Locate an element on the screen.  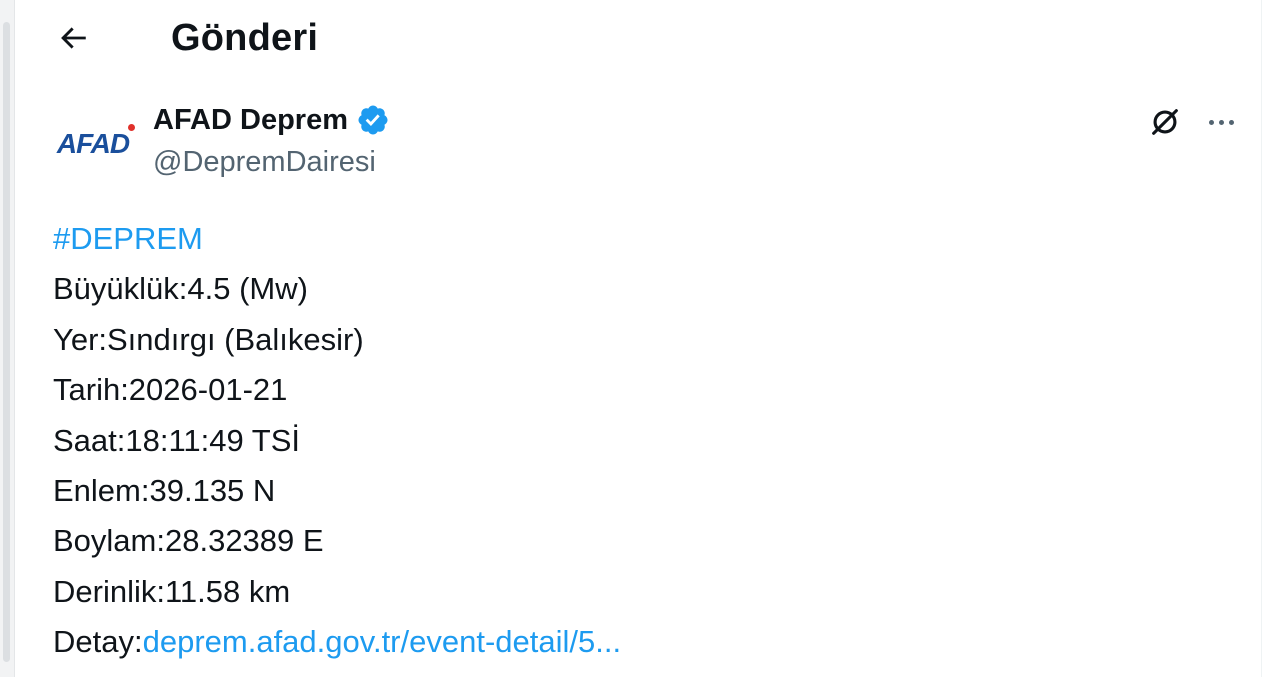
afad-logo: AFAD is located at coordinates (96, 142).